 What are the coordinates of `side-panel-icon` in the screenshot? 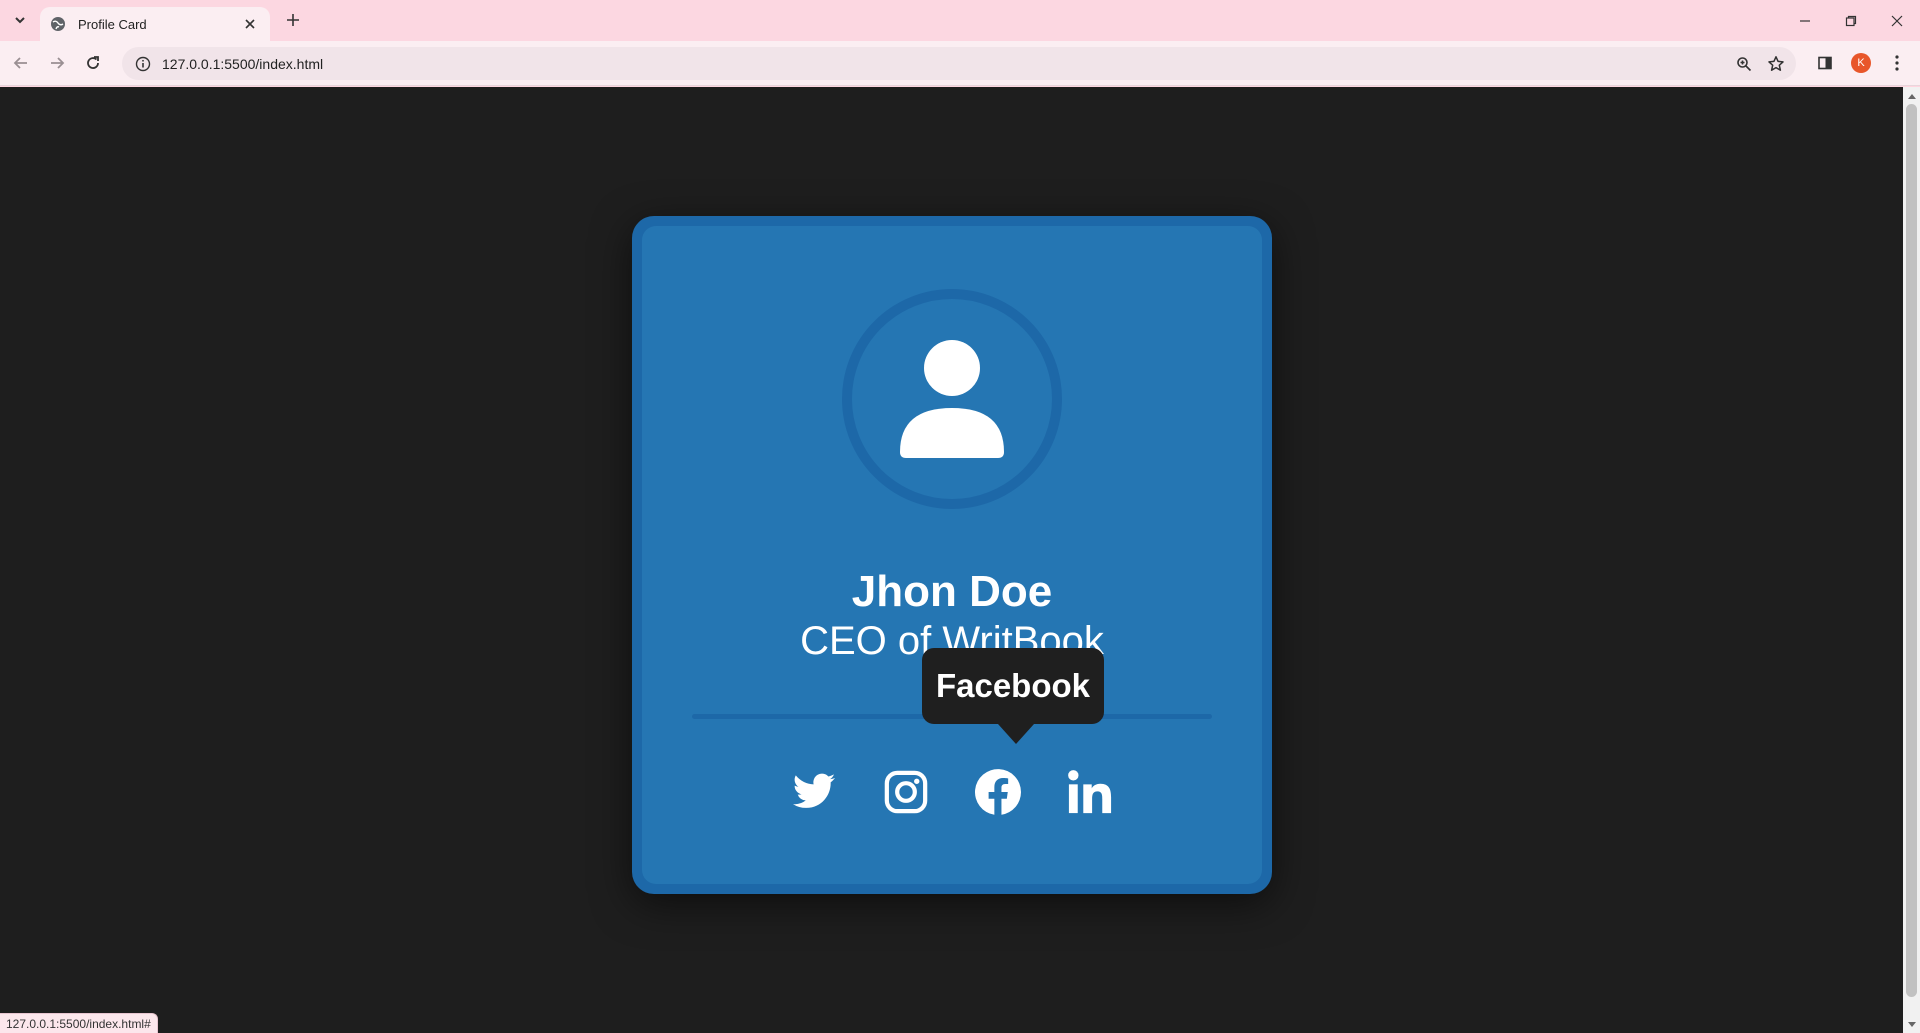 It's located at (1825, 63).